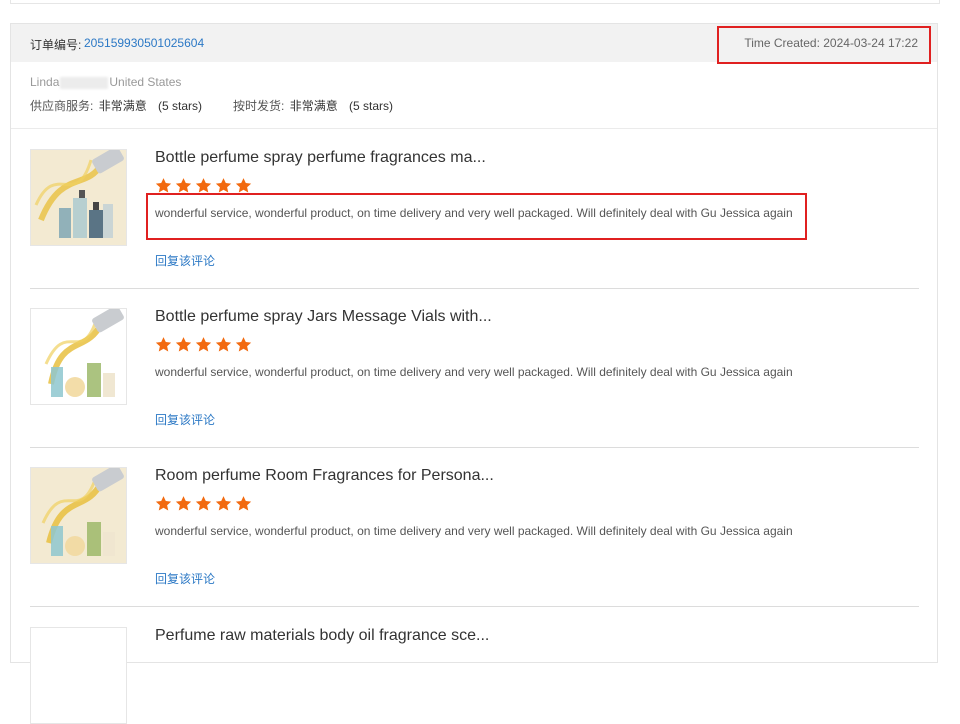 The height and width of the screenshot is (724, 960). I want to click on rating-label: 按时发货:, so click(259, 106).